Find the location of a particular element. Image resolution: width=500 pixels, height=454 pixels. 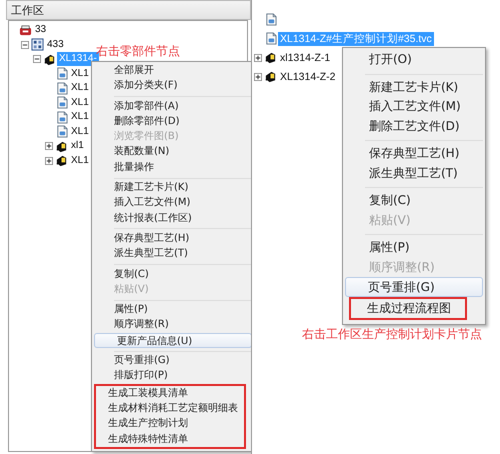

menu-item: 更新产品信息(U) is located at coordinates (172, 340).